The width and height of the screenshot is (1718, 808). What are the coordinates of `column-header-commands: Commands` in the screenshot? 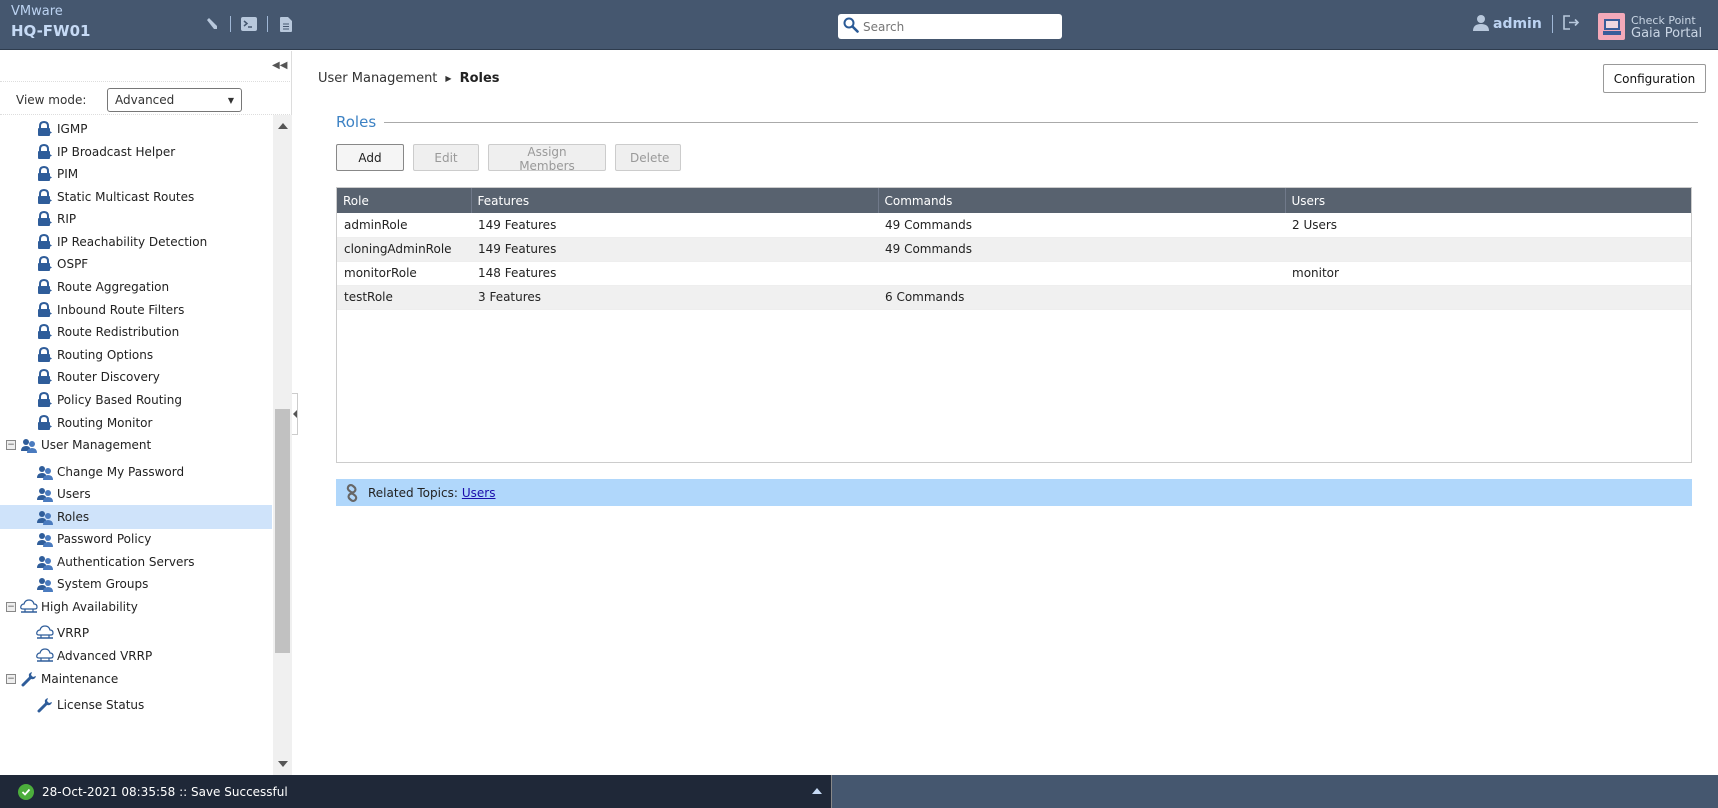 It's located at (1082, 200).